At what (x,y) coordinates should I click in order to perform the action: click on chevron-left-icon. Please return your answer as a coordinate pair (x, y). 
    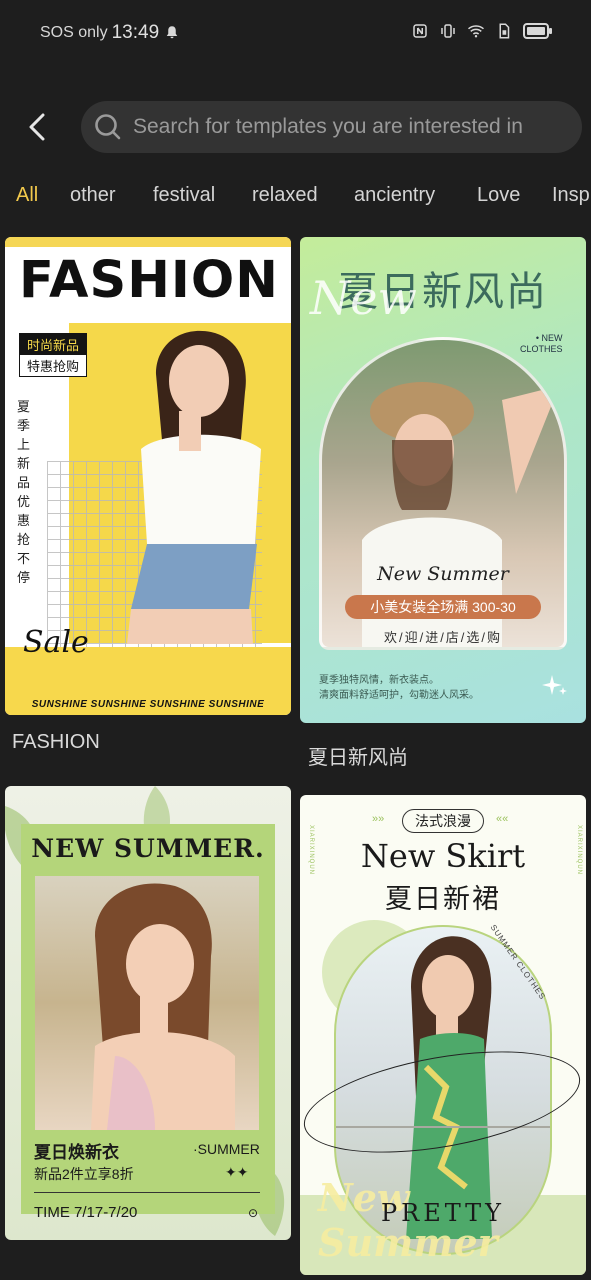
    Looking at the image, I should click on (37, 127).